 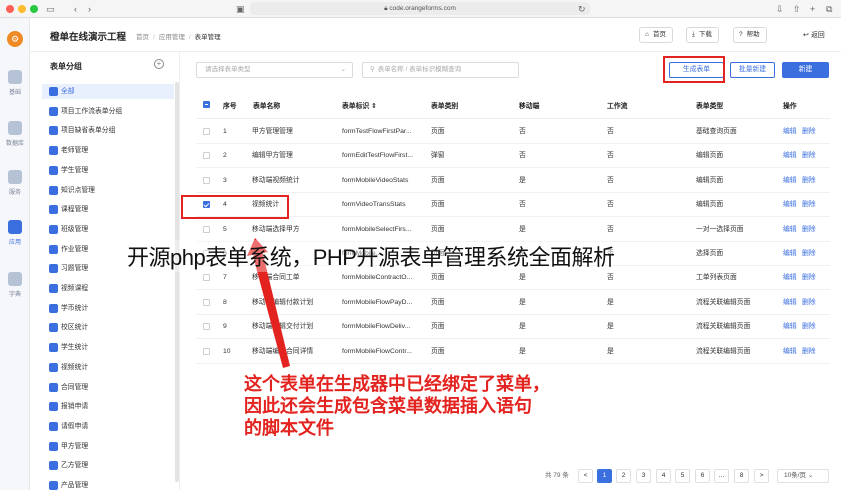 I want to click on breadcrumb-app-management: 应用管理, so click(x=172, y=37).